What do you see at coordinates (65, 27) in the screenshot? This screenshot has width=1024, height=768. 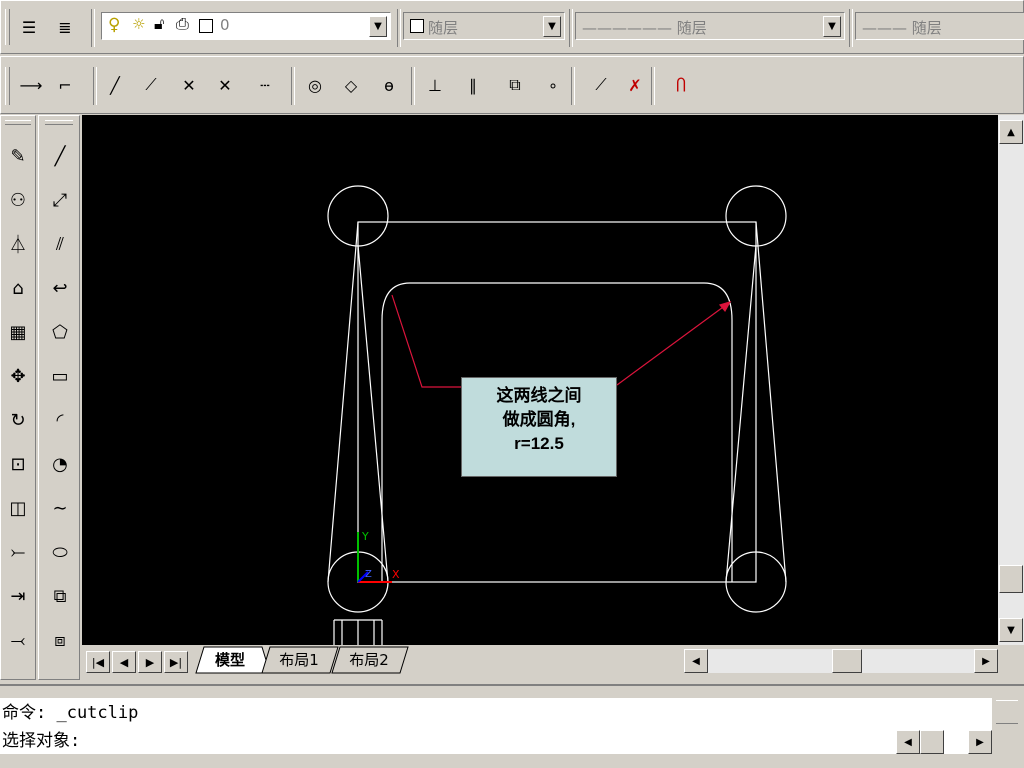 I see `layer-previous-button: ≣` at bounding box center [65, 27].